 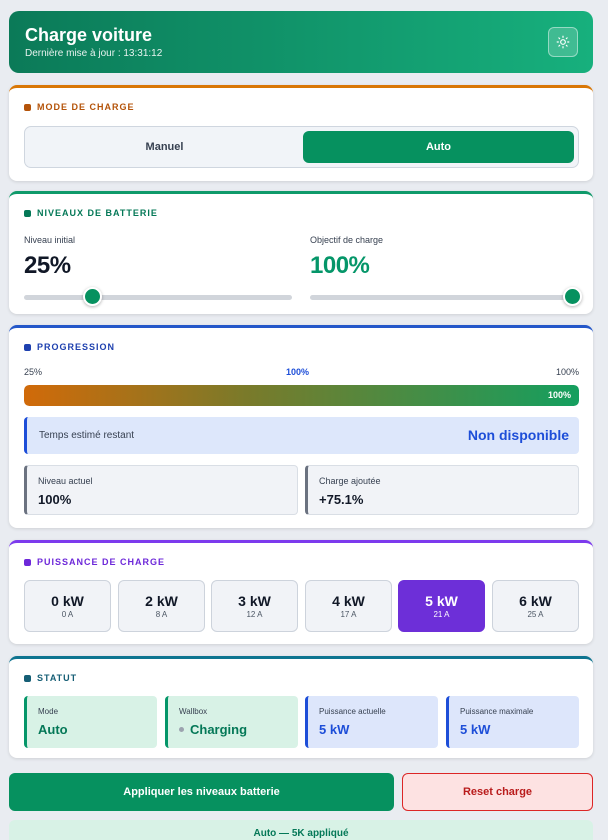 I want to click on power-option-kw: 5 kW, so click(x=441, y=601).